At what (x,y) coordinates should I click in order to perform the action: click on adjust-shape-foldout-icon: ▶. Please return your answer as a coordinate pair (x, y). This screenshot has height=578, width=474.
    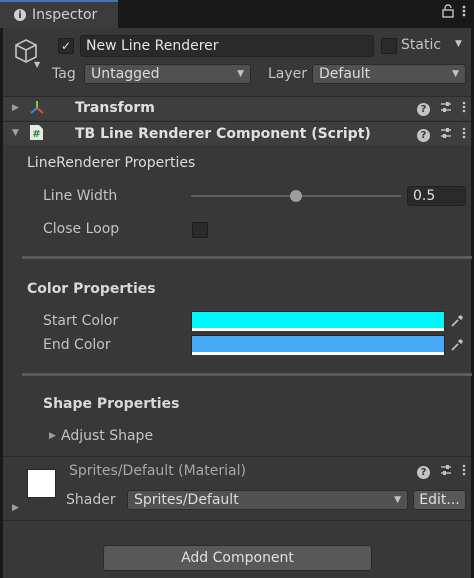
    Looking at the image, I should click on (52, 436).